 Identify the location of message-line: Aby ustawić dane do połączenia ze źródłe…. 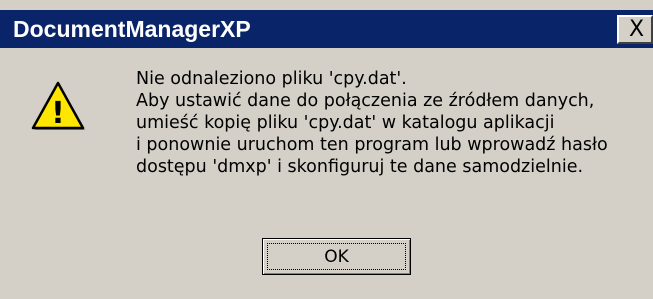
(365, 101).